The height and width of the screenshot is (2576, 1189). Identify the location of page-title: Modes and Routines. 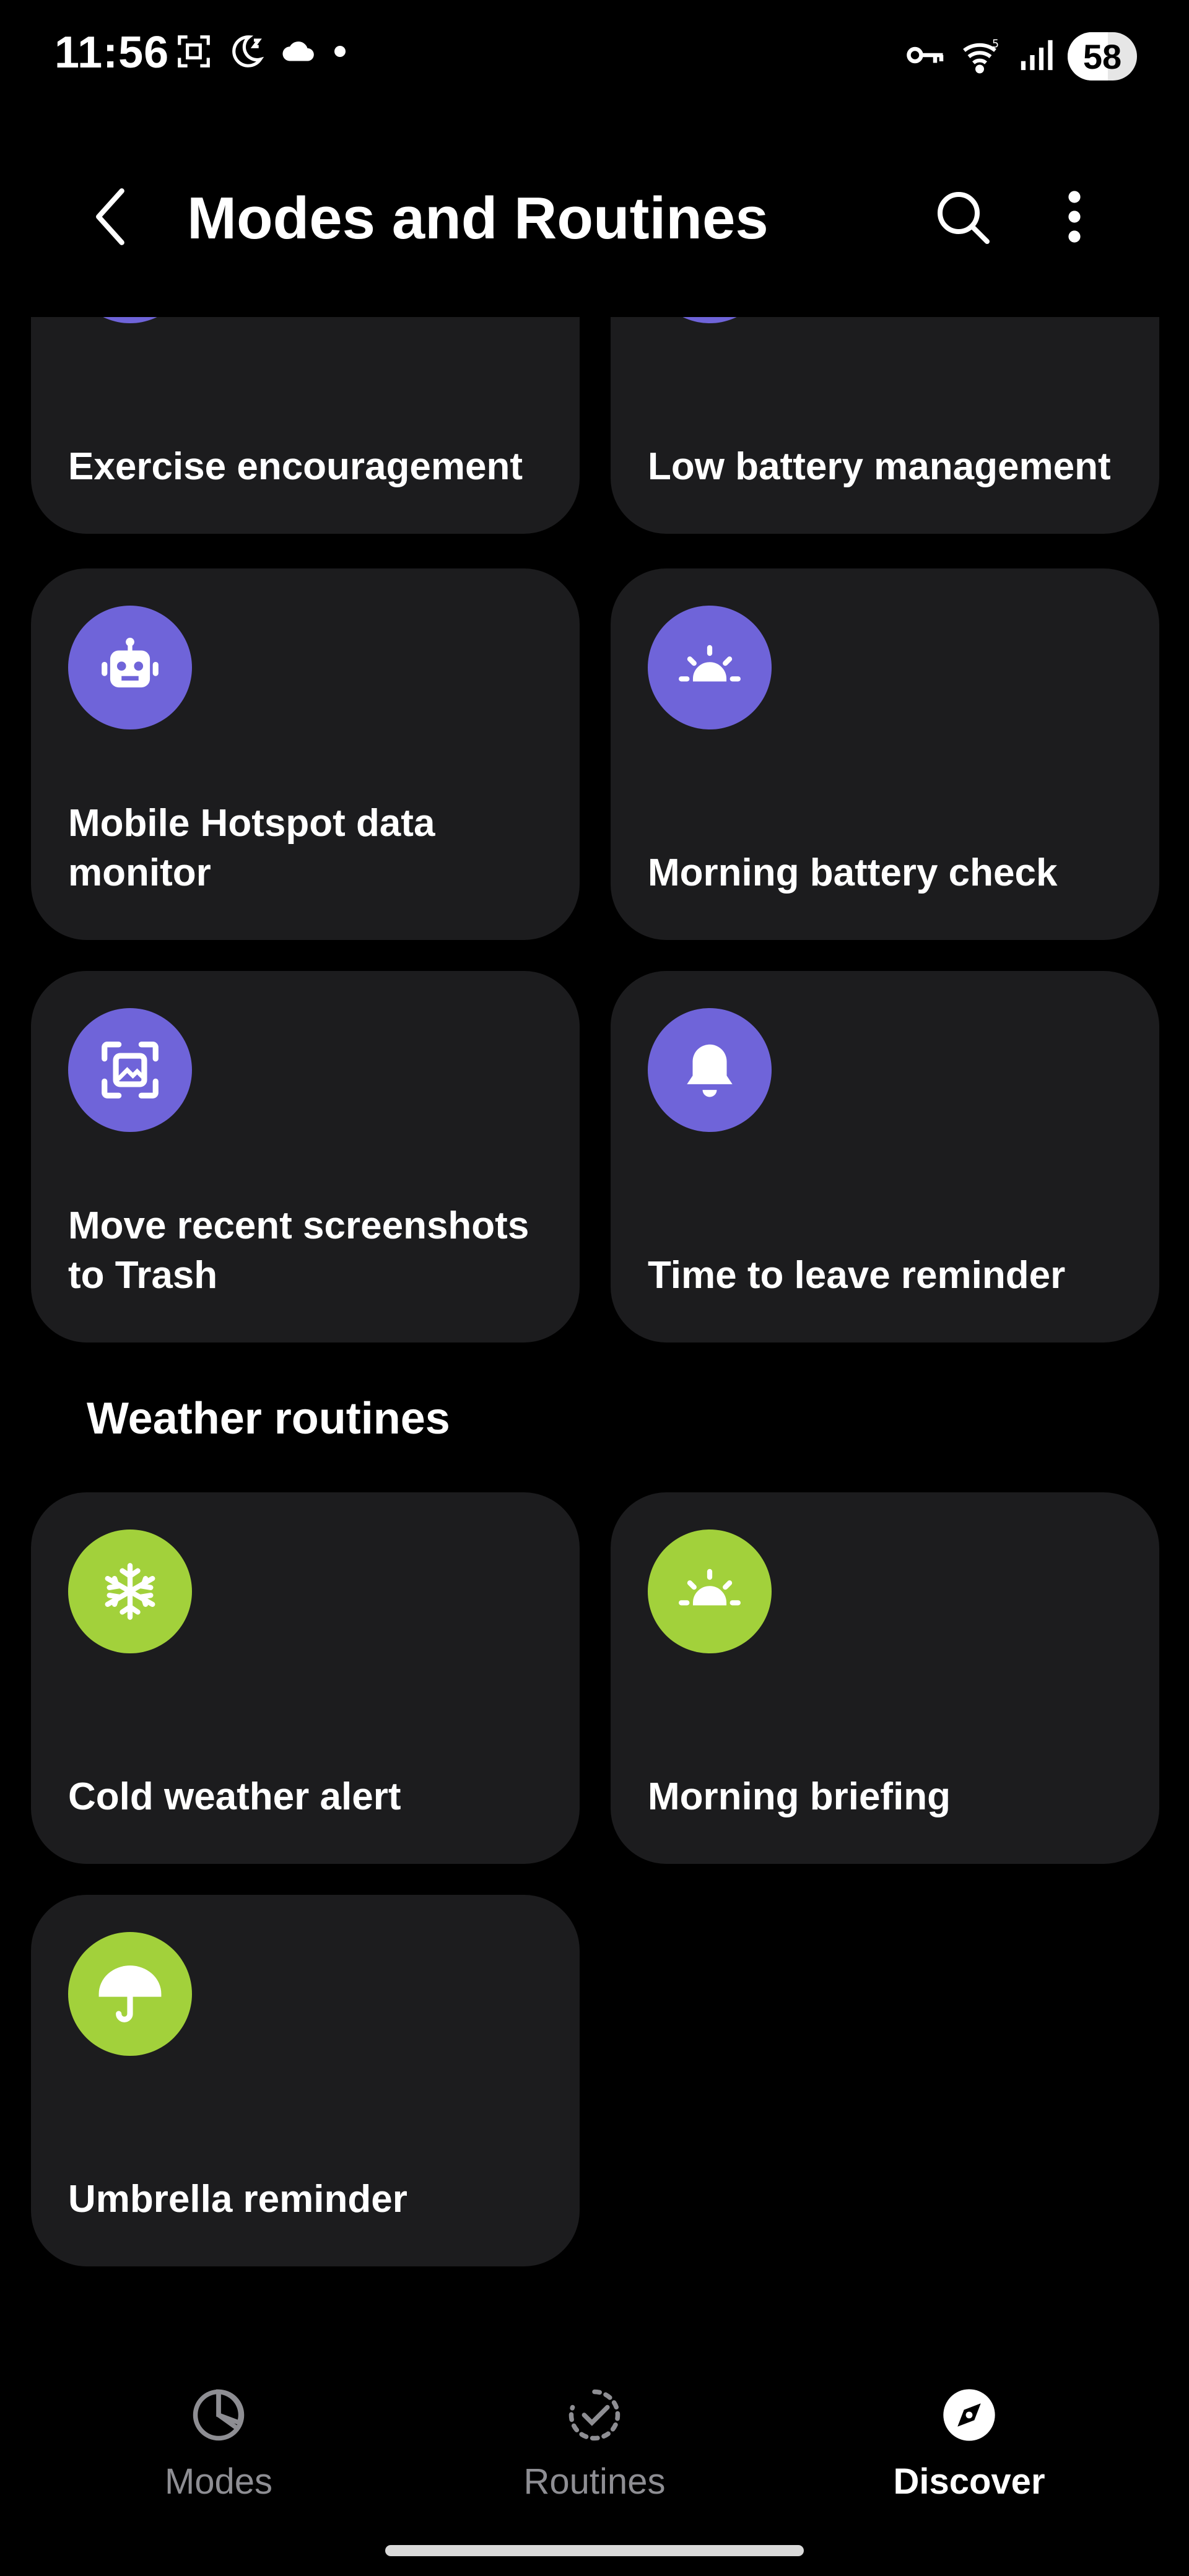
(478, 218).